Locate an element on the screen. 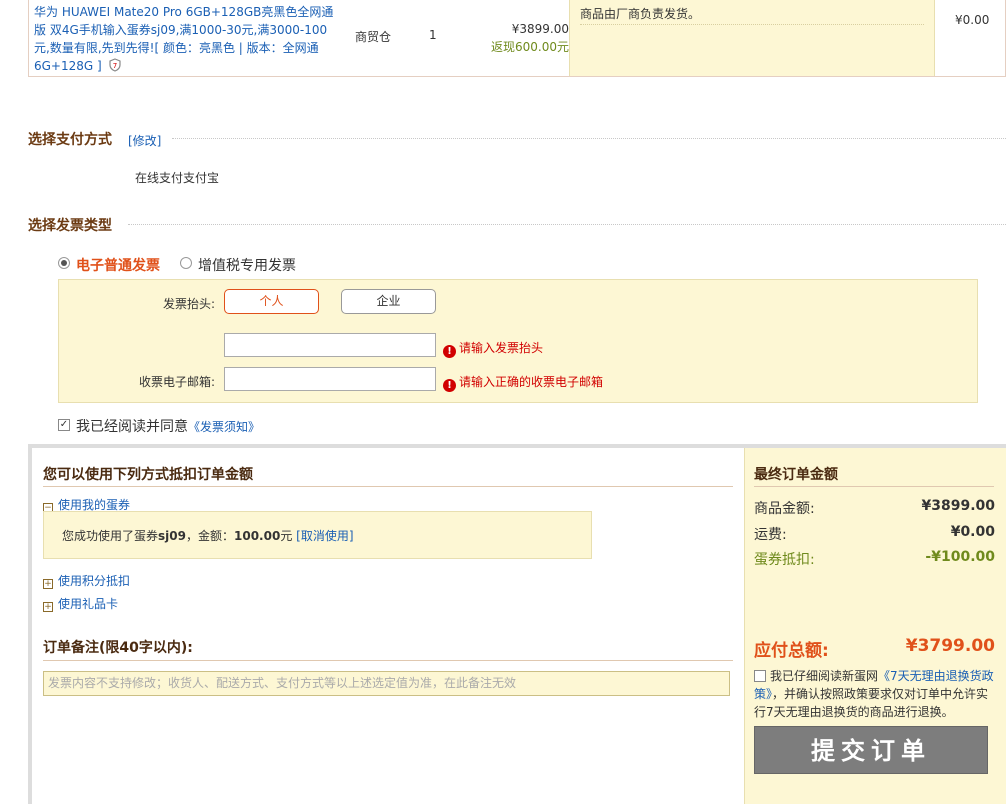 This screenshot has height=804, width=1006. submit-order-button: 提交订单 is located at coordinates (871, 750).